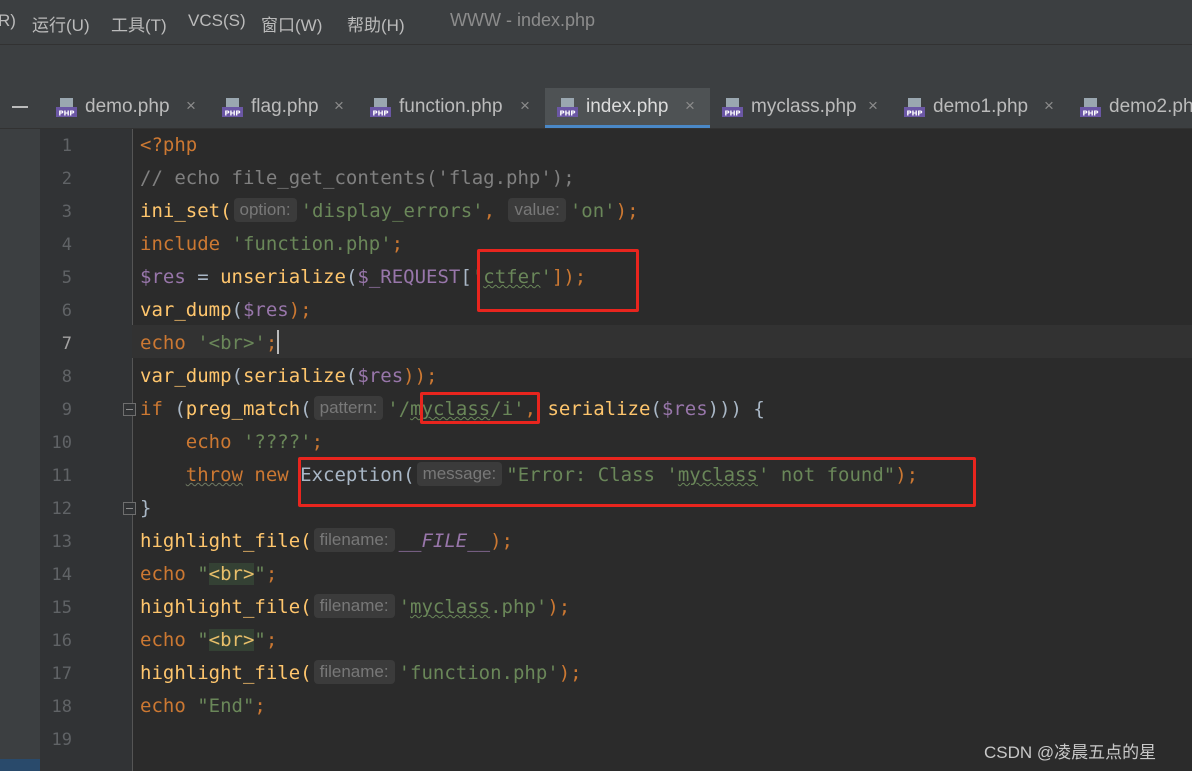 This screenshot has height=771, width=1192. I want to click on status-indicator, so click(20, 765).